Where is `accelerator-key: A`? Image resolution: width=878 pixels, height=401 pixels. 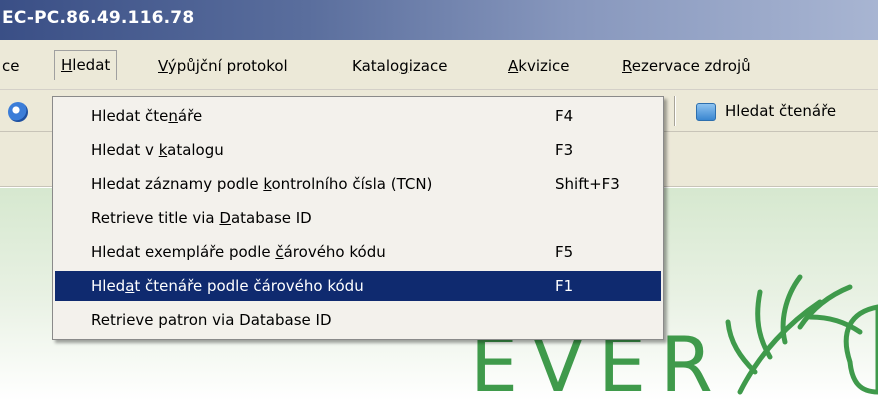 accelerator-key: A is located at coordinates (513, 66).